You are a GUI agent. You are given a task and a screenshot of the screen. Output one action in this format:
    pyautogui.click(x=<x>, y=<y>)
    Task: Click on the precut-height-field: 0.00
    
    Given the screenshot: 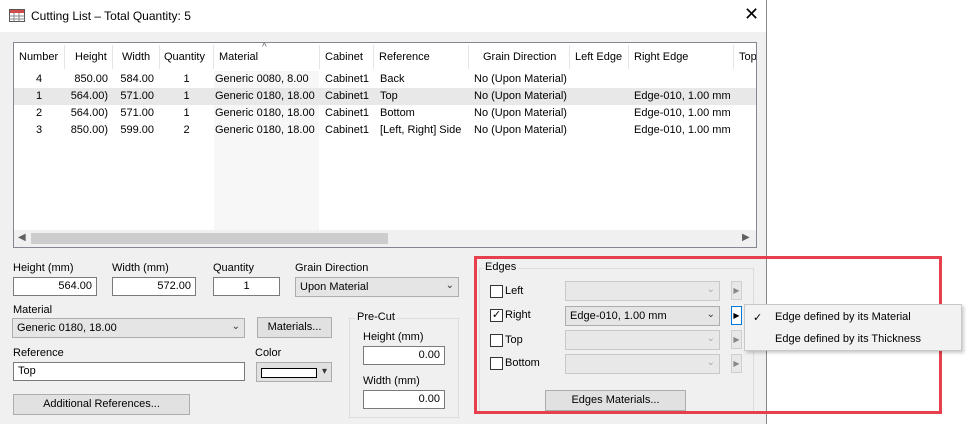 What is the action you would take?
    pyautogui.click(x=404, y=355)
    